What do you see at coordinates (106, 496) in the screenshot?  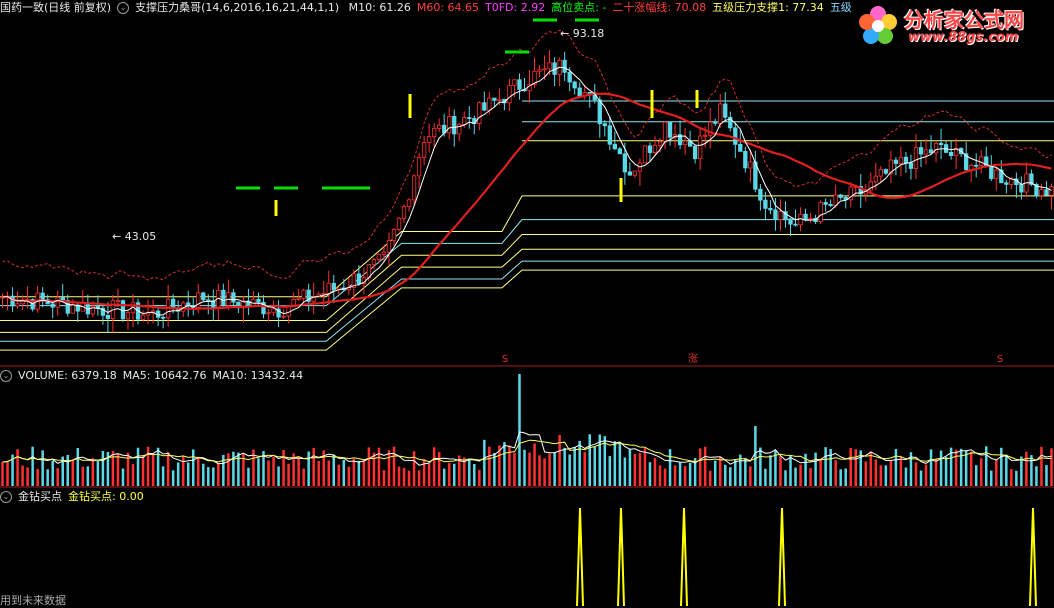 I see `signal-value: 金钻买点: 0.00` at bounding box center [106, 496].